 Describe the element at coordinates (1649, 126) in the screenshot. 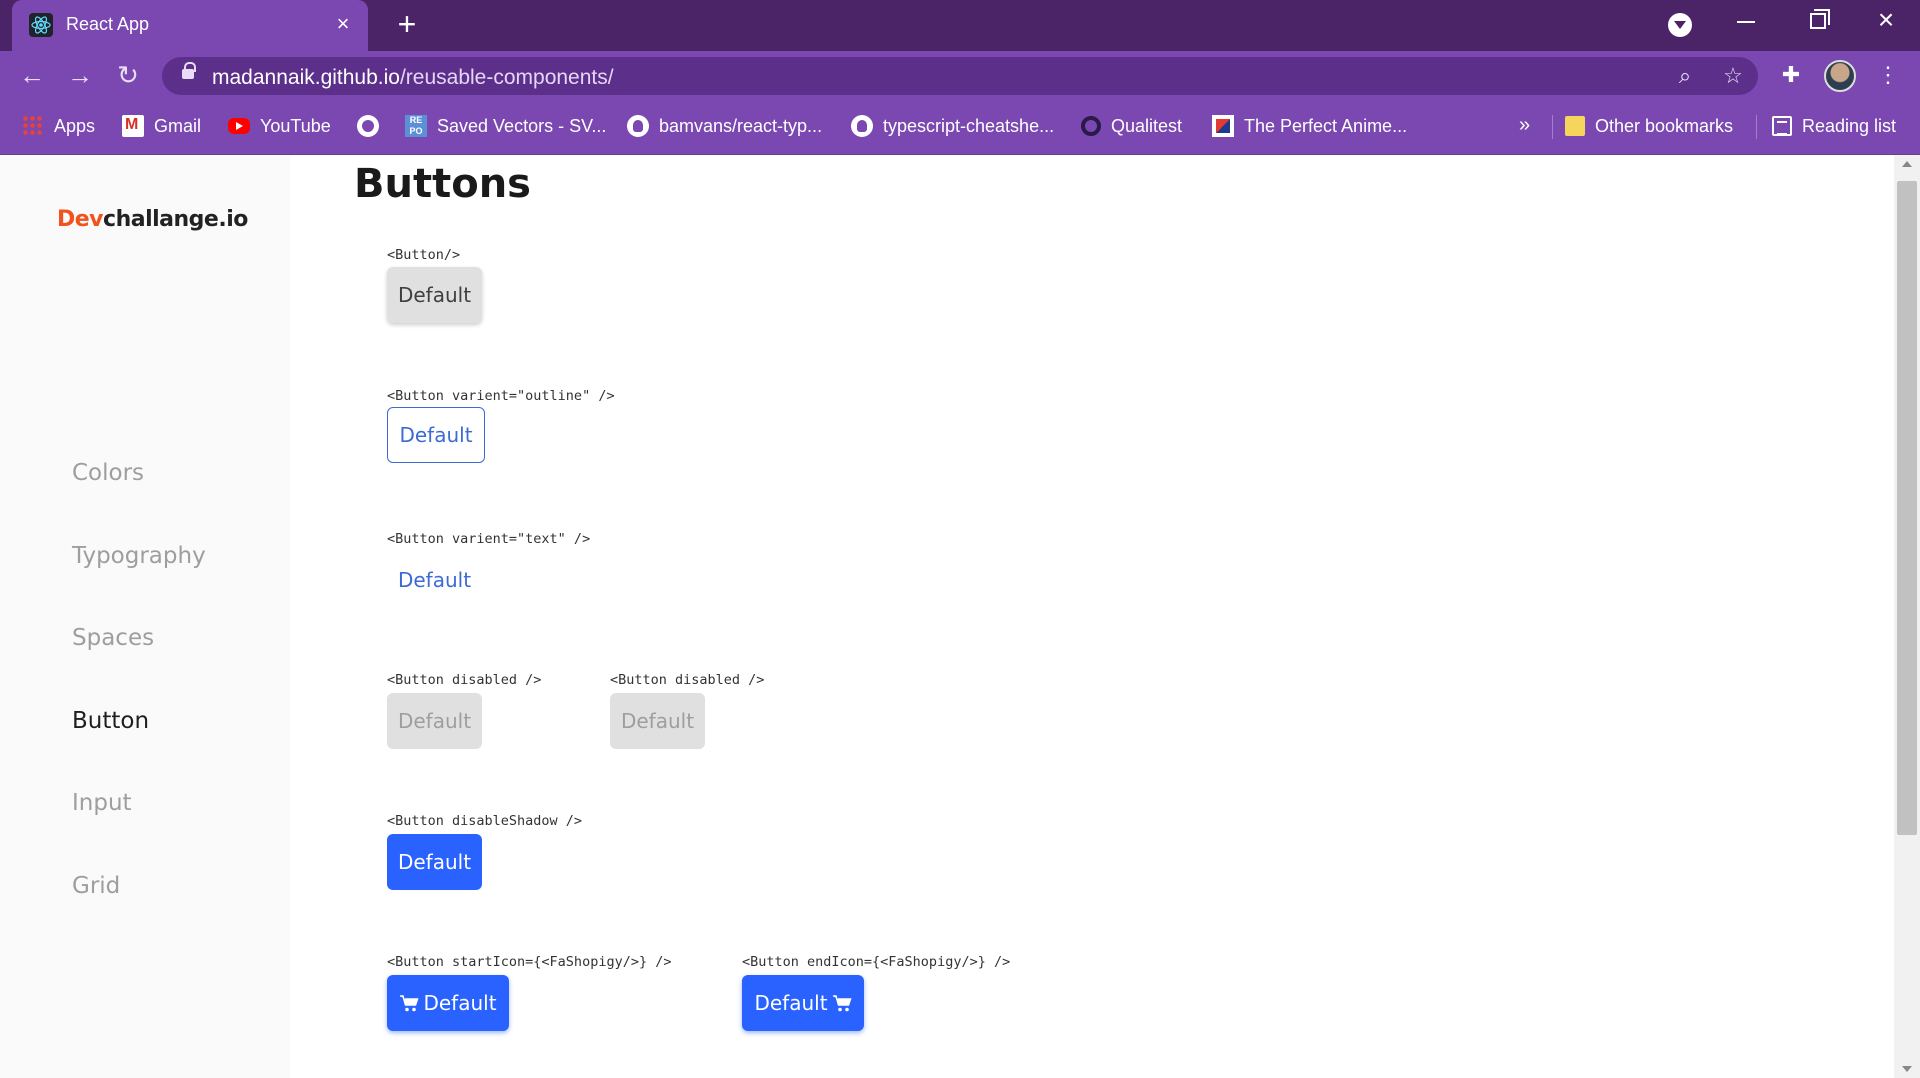

I see `bookmark-other: Other bookmarks` at that location.